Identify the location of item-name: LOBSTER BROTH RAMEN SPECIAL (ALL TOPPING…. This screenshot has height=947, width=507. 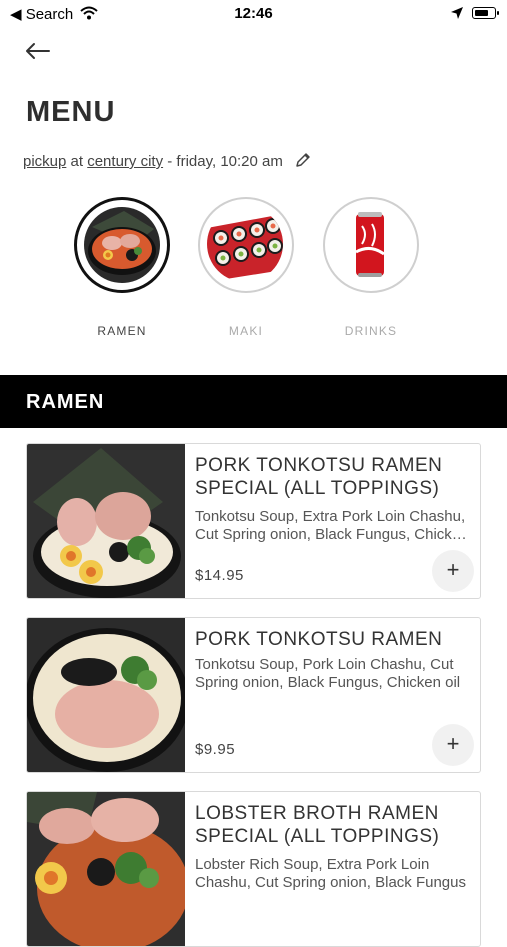
(317, 825).